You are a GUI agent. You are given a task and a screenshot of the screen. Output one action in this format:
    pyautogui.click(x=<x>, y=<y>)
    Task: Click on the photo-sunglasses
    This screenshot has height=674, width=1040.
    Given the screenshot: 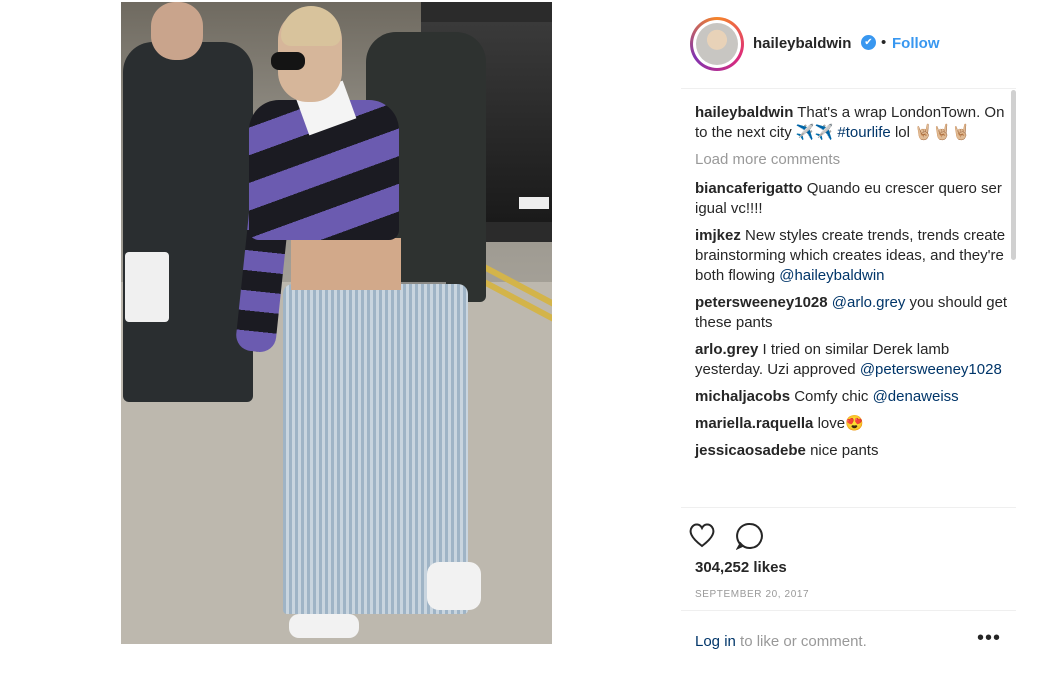 What is the action you would take?
    pyautogui.click(x=288, y=61)
    